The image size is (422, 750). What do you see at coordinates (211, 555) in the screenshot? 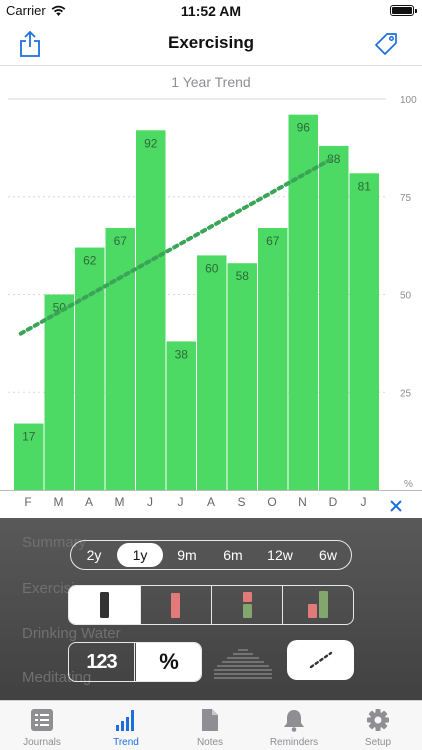
I see `period-selector: 2y 1y 9m 6m 12w 6w` at bounding box center [211, 555].